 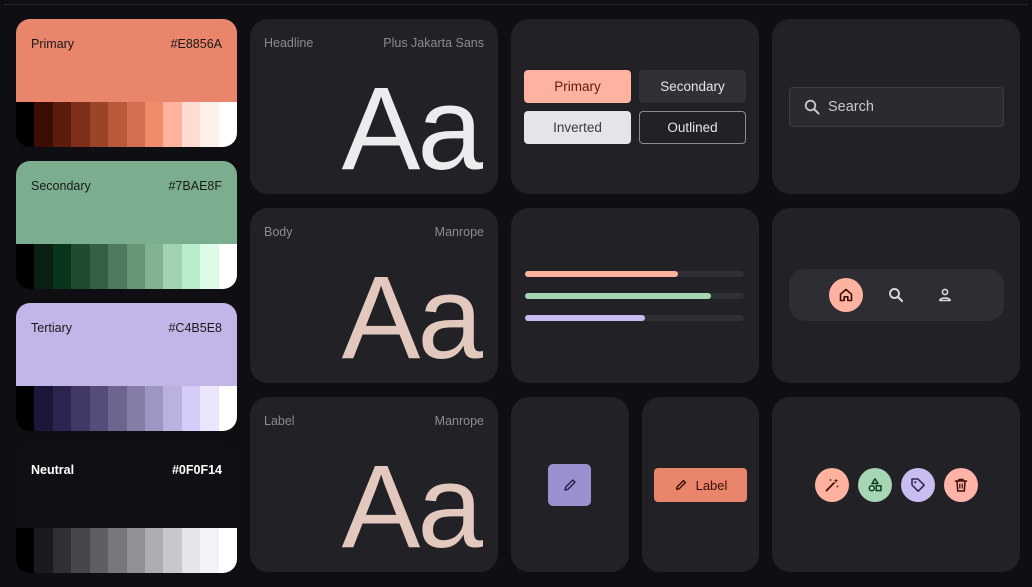 What do you see at coordinates (459, 232) in the screenshot?
I see `typography-font-name: Manrope` at bounding box center [459, 232].